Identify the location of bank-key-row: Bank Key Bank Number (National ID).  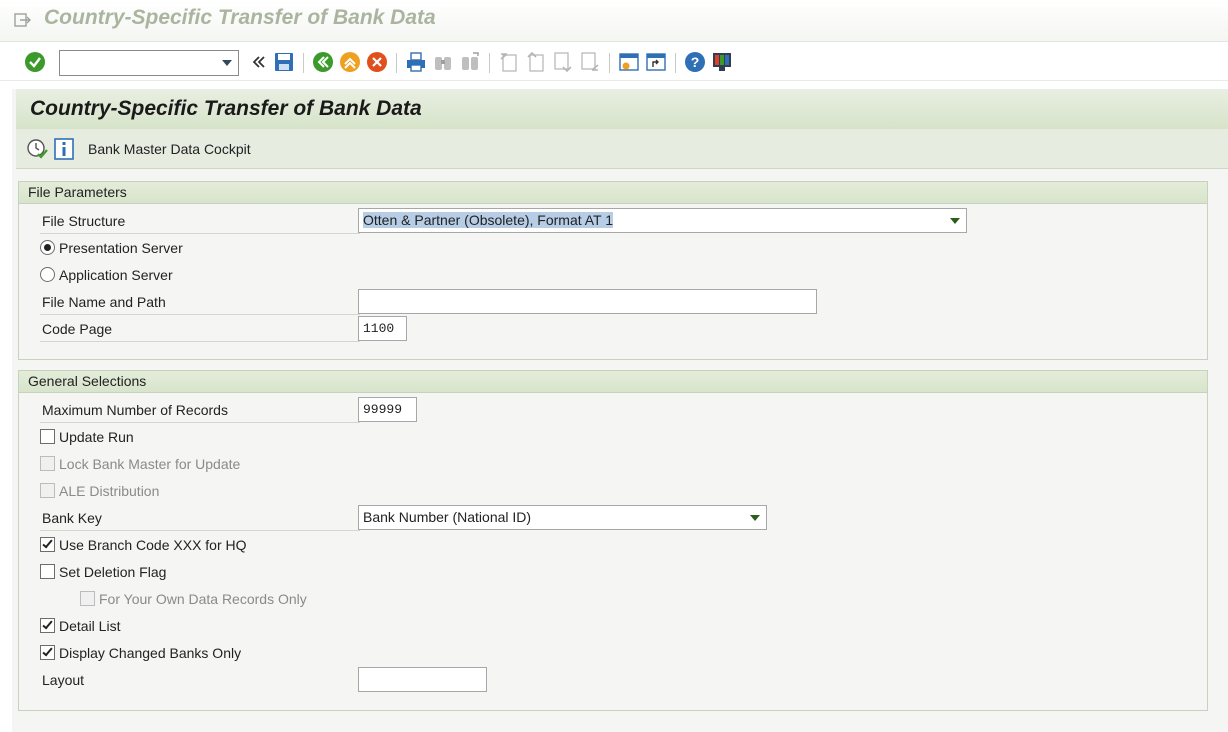
(613, 518).